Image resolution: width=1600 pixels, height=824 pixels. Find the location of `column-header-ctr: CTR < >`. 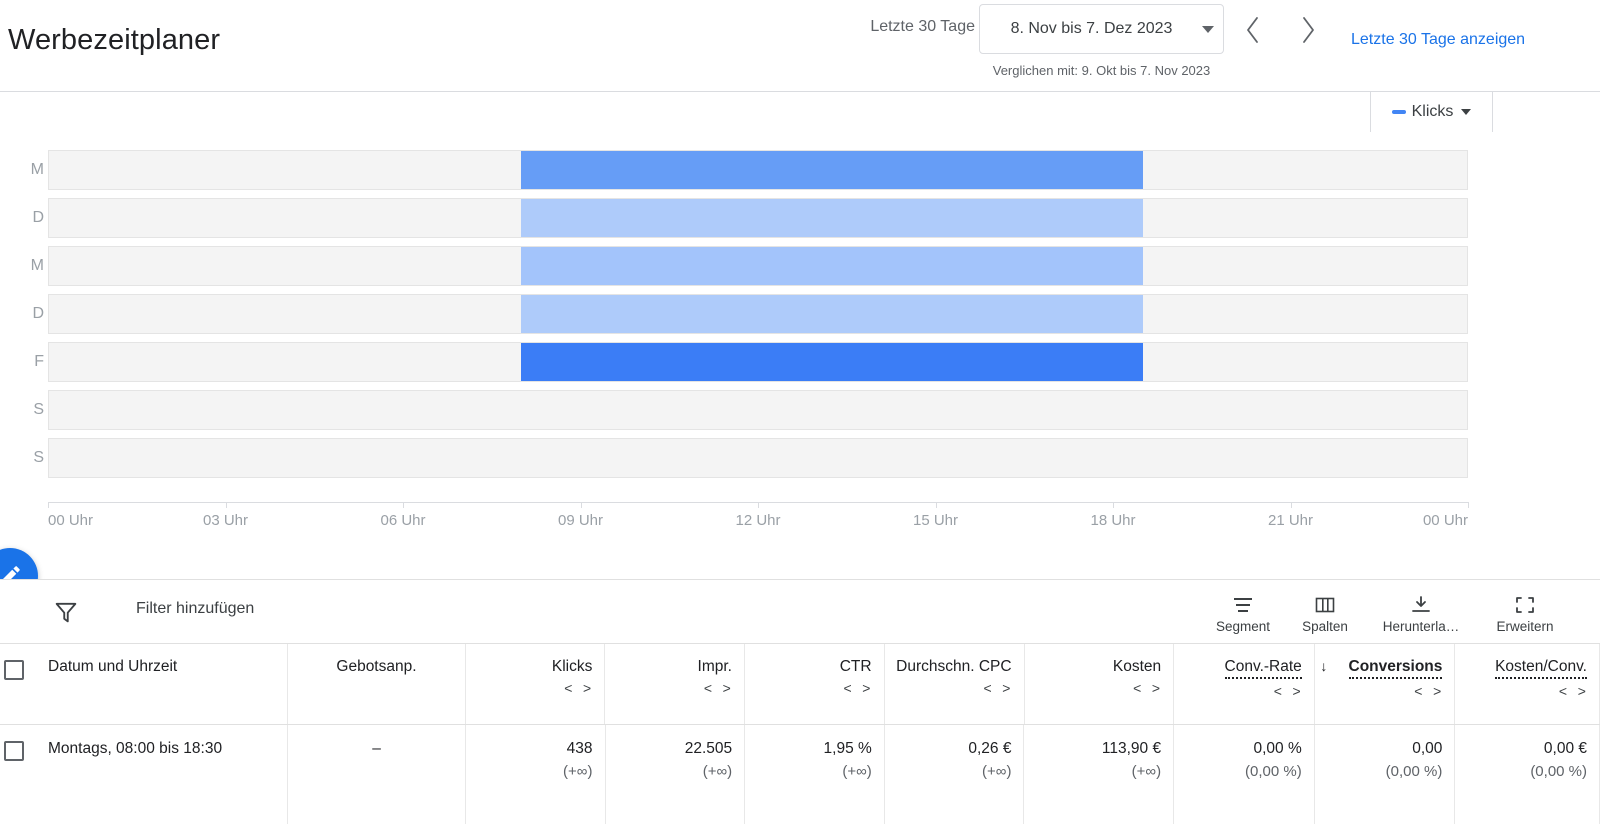

column-header-ctr: CTR < > is located at coordinates (815, 684).